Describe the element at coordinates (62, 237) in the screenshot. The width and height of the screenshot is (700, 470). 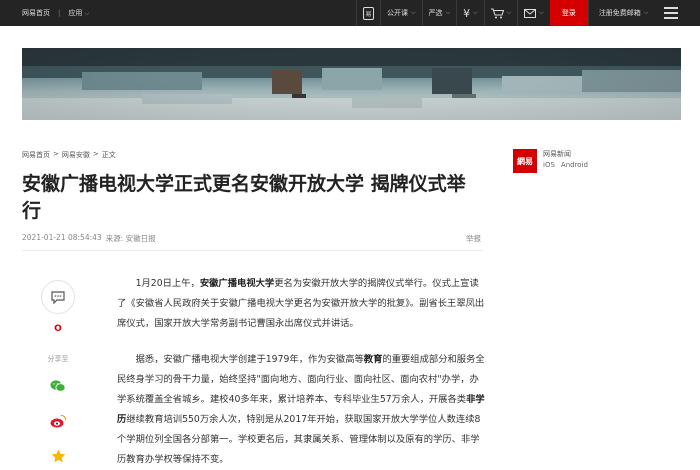
I see `publish-datetime: 2021-01-21 08:54:43` at that location.